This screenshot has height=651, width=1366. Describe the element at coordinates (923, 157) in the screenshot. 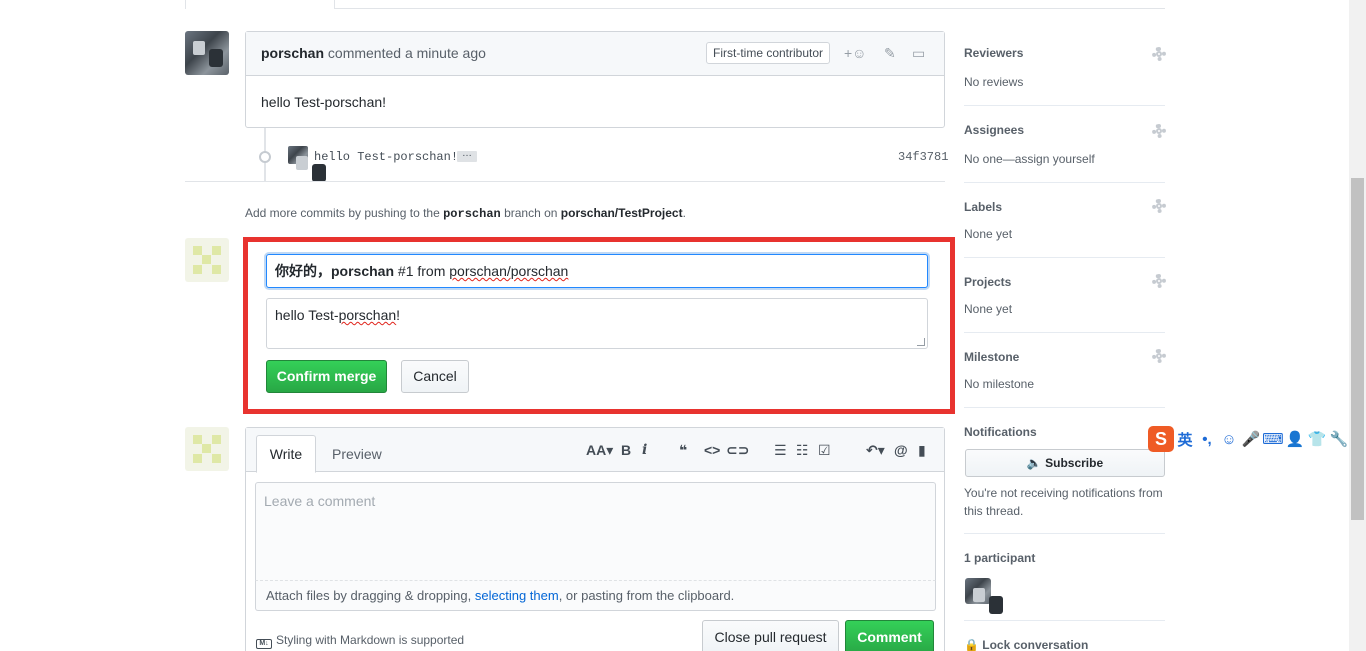

I see `commit-sha: 34f3781` at that location.